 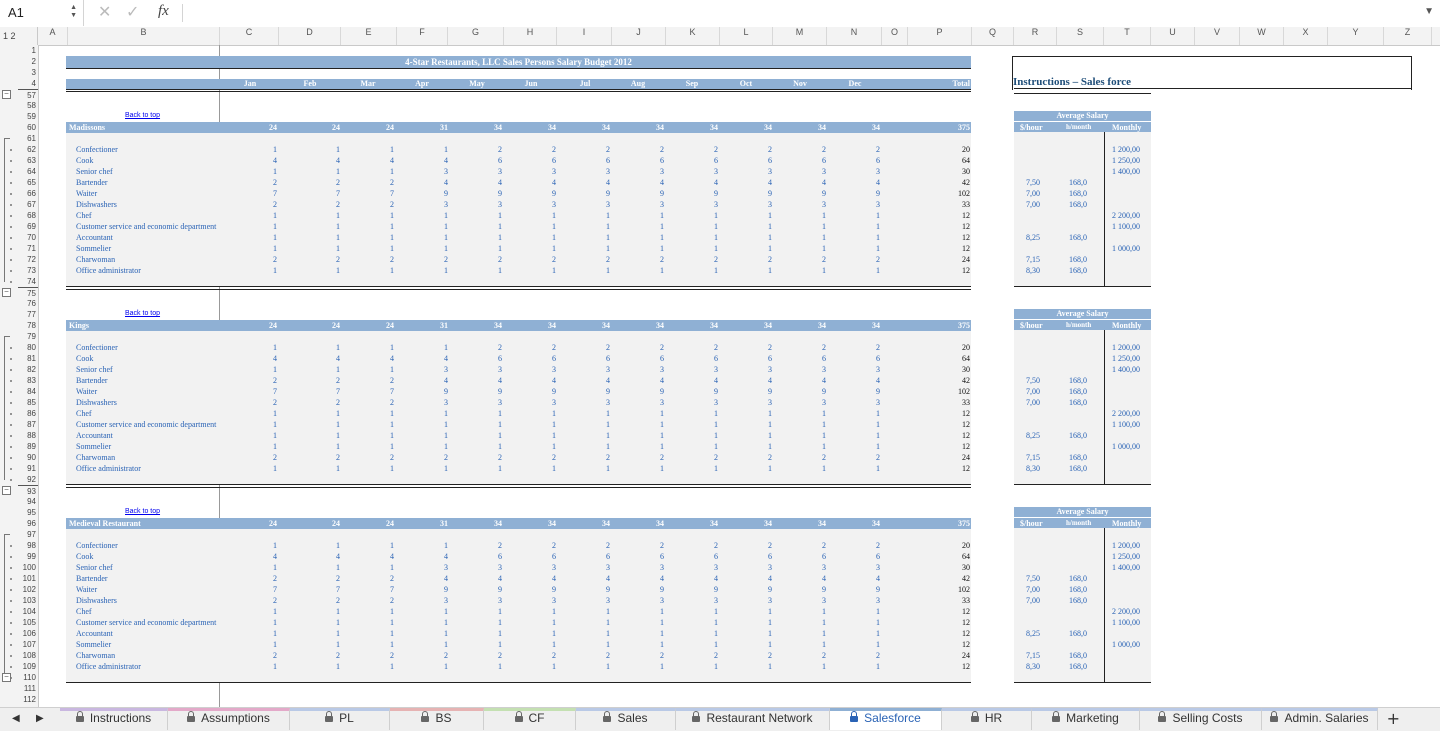 What do you see at coordinates (28, 457) in the screenshot?
I see `row-header-90: 90` at bounding box center [28, 457].